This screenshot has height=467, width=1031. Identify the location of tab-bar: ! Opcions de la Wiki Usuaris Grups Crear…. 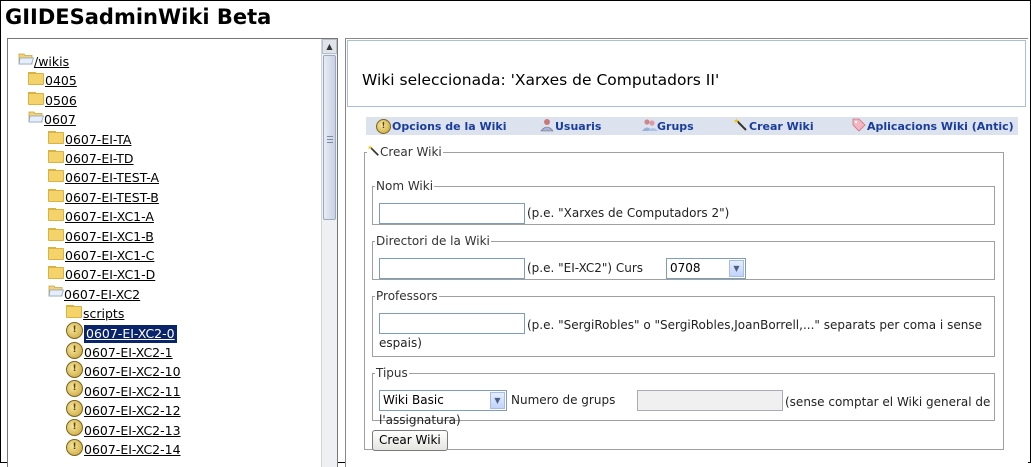
(692, 126).